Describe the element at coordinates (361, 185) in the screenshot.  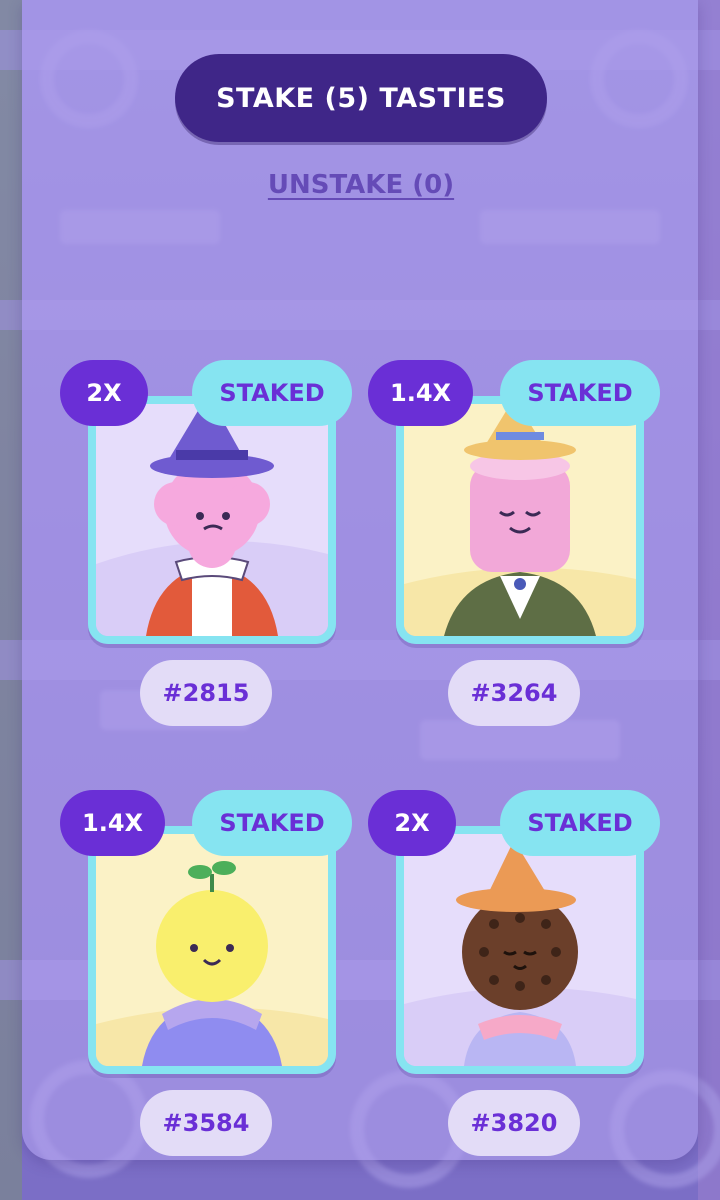
I see `unstake-link: UNSTAKE (0)` at that location.